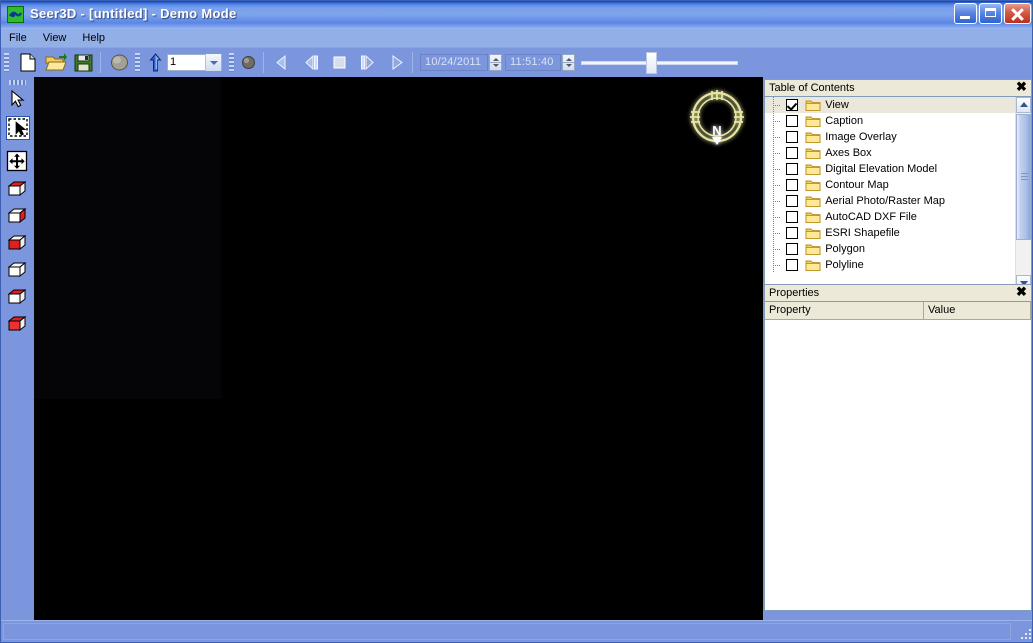  I want to click on rewind-button, so click(282, 62).